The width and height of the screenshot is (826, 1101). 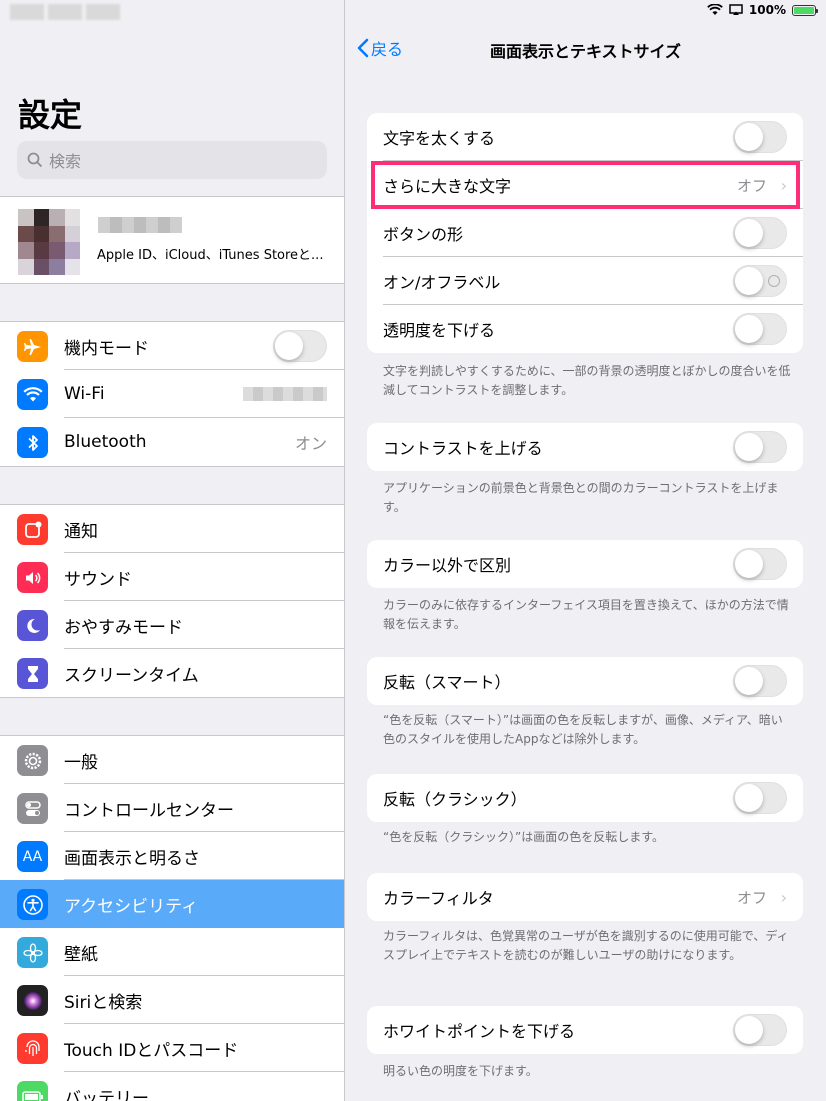 What do you see at coordinates (760, 1030) in the screenshot?
I see `reduce-white-point-toggle` at bounding box center [760, 1030].